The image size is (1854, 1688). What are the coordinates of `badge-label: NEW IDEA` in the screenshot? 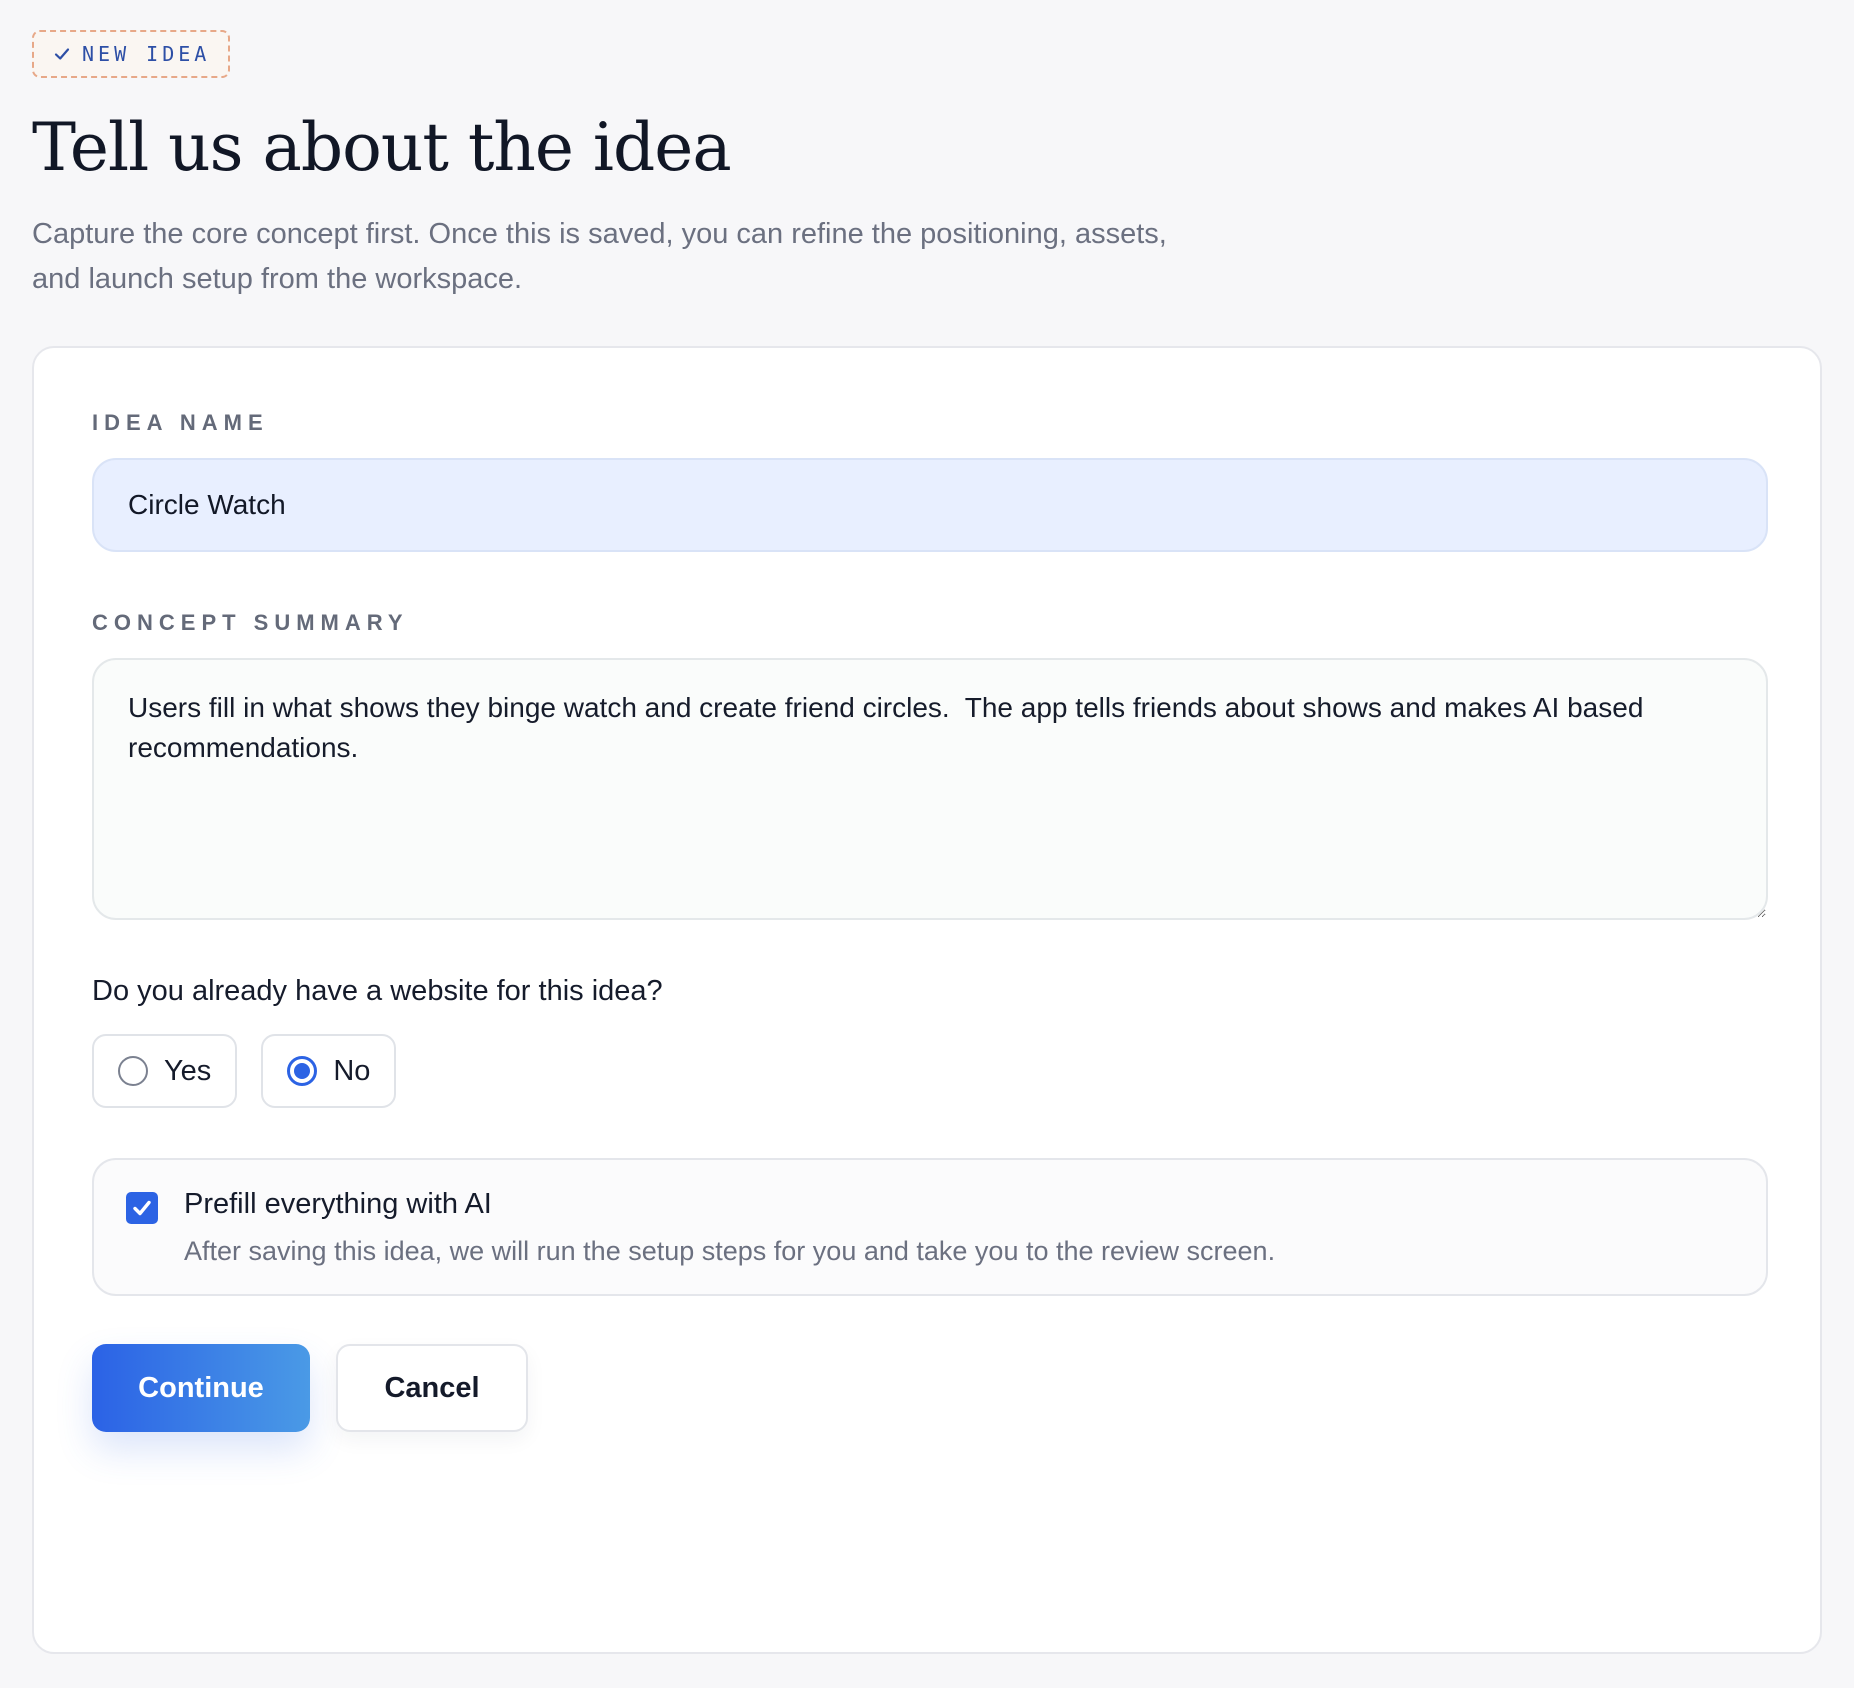 It's located at (146, 54).